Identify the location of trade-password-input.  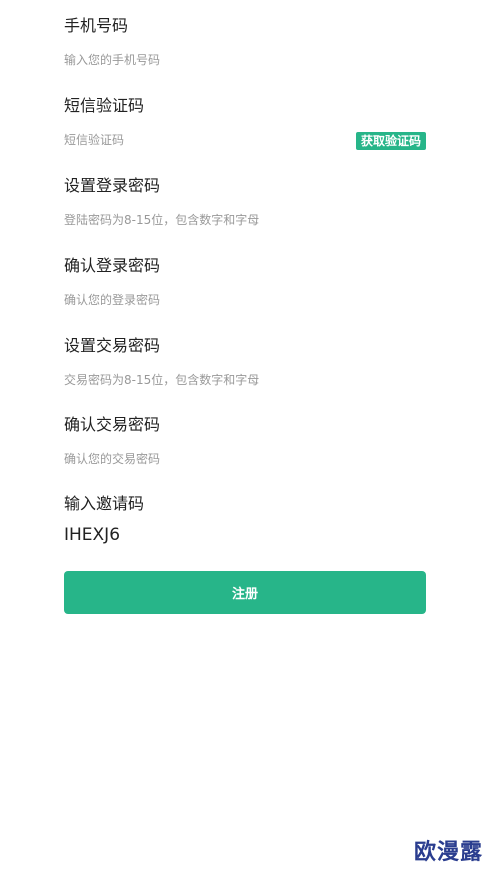
(245, 380).